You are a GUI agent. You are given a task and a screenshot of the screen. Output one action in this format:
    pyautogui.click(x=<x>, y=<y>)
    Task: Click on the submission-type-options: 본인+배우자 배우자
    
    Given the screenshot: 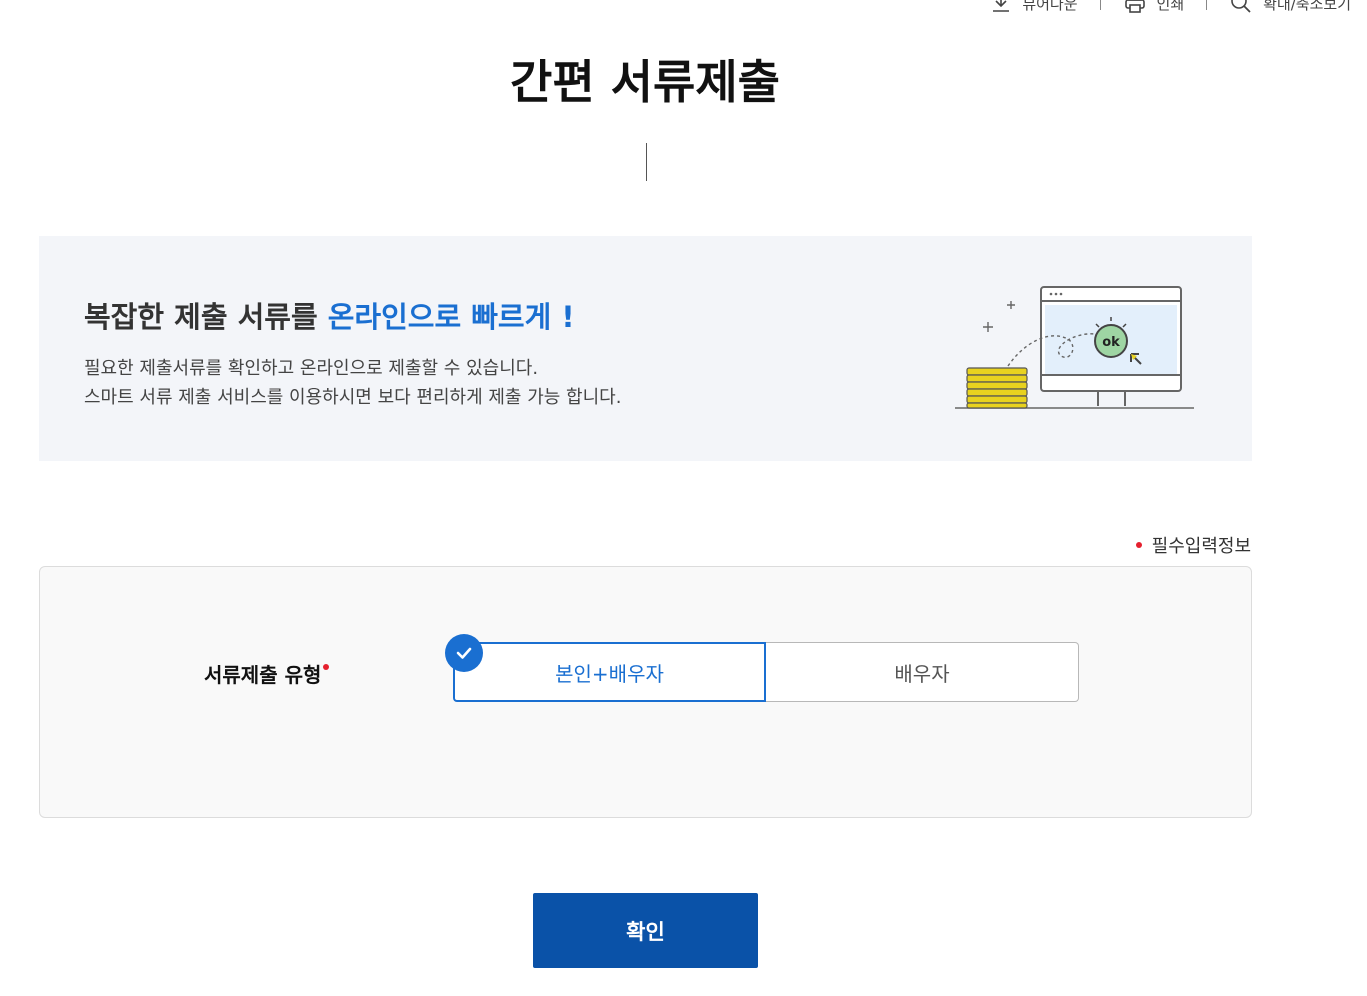 What is the action you would take?
    pyautogui.click(x=762, y=668)
    